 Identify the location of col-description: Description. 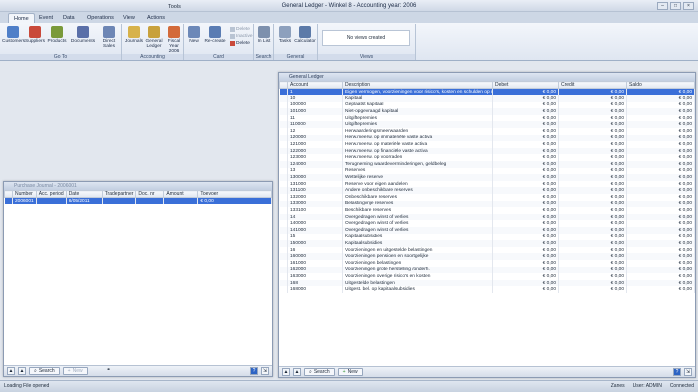
(417, 85).